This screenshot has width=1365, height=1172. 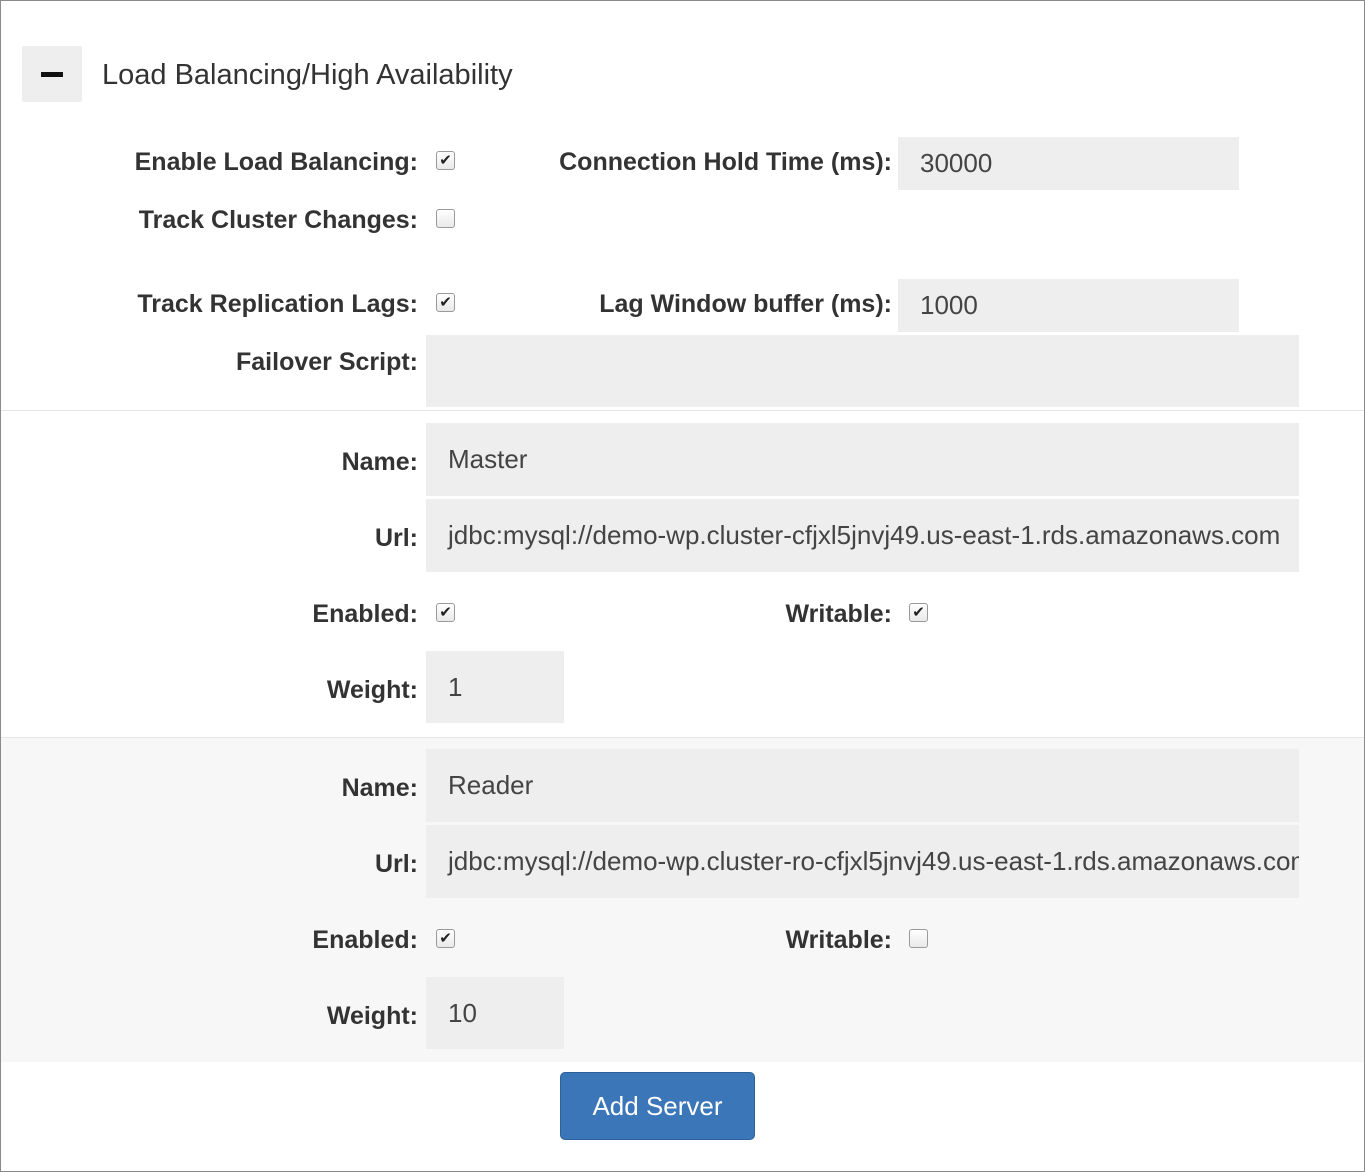 What do you see at coordinates (862, 459) in the screenshot?
I see `server-name-input: Master` at bounding box center [862, 459].